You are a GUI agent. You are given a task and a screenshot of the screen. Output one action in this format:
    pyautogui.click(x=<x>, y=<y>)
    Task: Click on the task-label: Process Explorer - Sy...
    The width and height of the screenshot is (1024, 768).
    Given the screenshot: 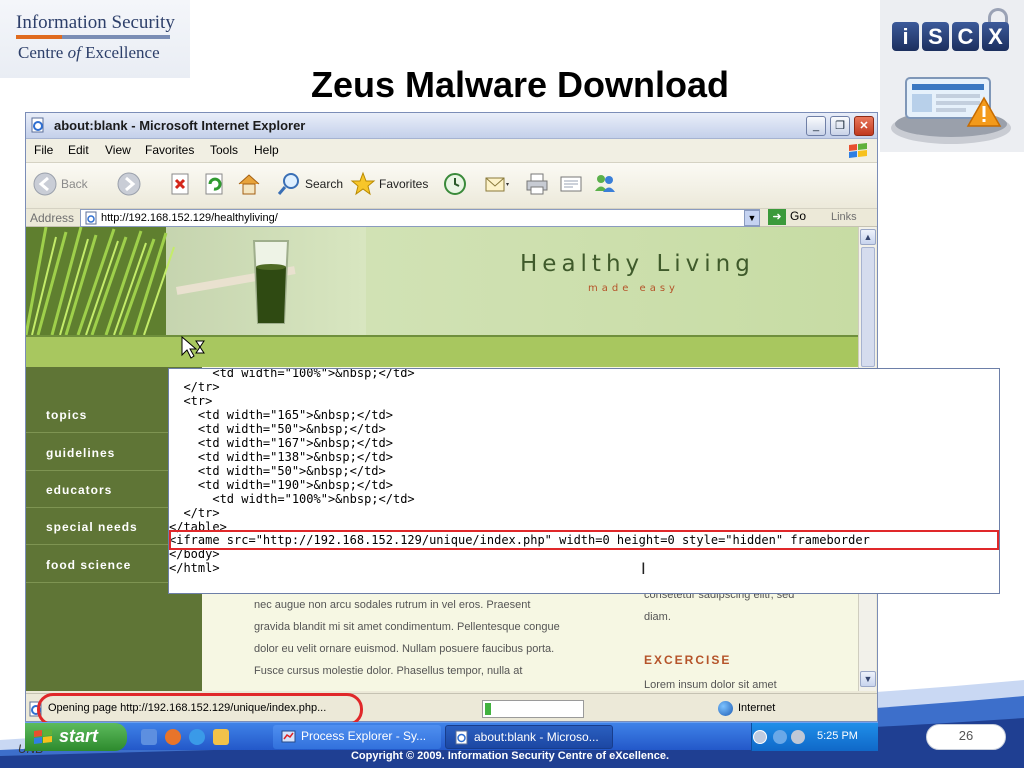 What is the action you would take?
    pyautogui.click(x=364, y=736)
    